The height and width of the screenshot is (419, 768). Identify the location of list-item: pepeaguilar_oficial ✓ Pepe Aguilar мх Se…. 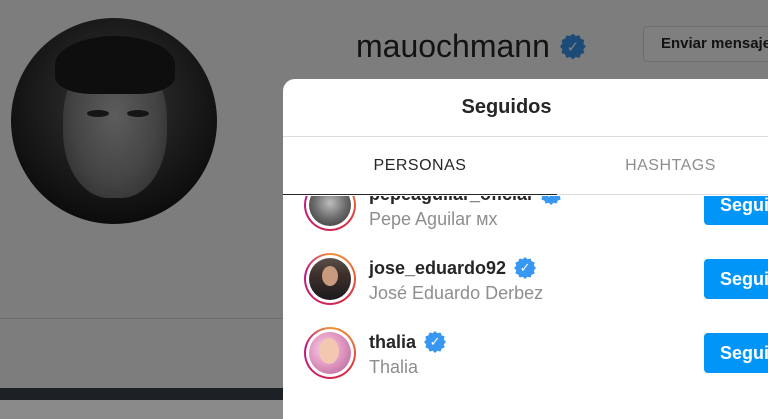
(525, 219).